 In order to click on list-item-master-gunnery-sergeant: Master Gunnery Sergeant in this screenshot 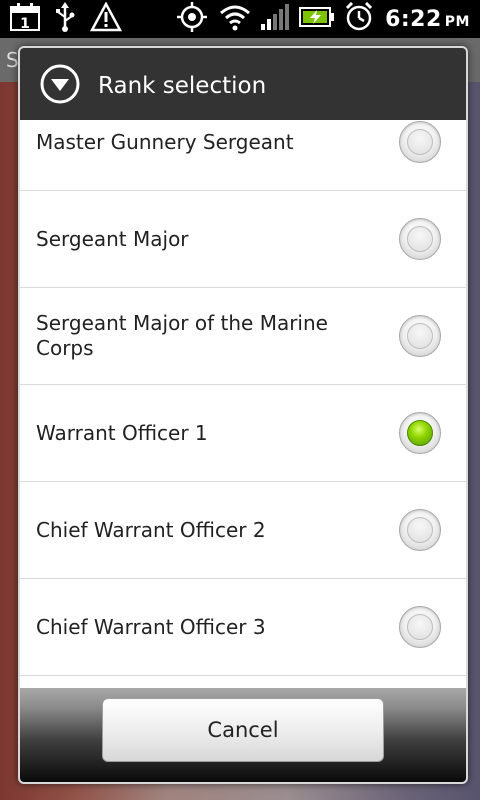, I will do `click(243, 155)`.